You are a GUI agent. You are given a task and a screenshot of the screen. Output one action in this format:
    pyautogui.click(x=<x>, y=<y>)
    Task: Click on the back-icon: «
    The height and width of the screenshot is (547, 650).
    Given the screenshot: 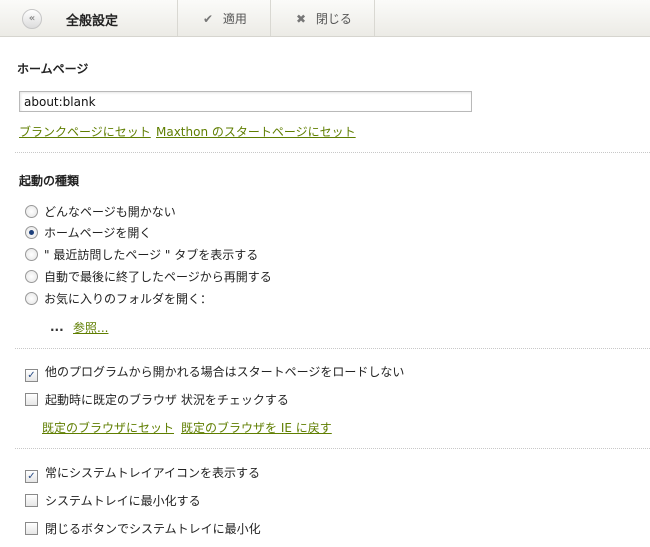 What is the action you would take?
    pyautogui.click(x=32, y=19)
    